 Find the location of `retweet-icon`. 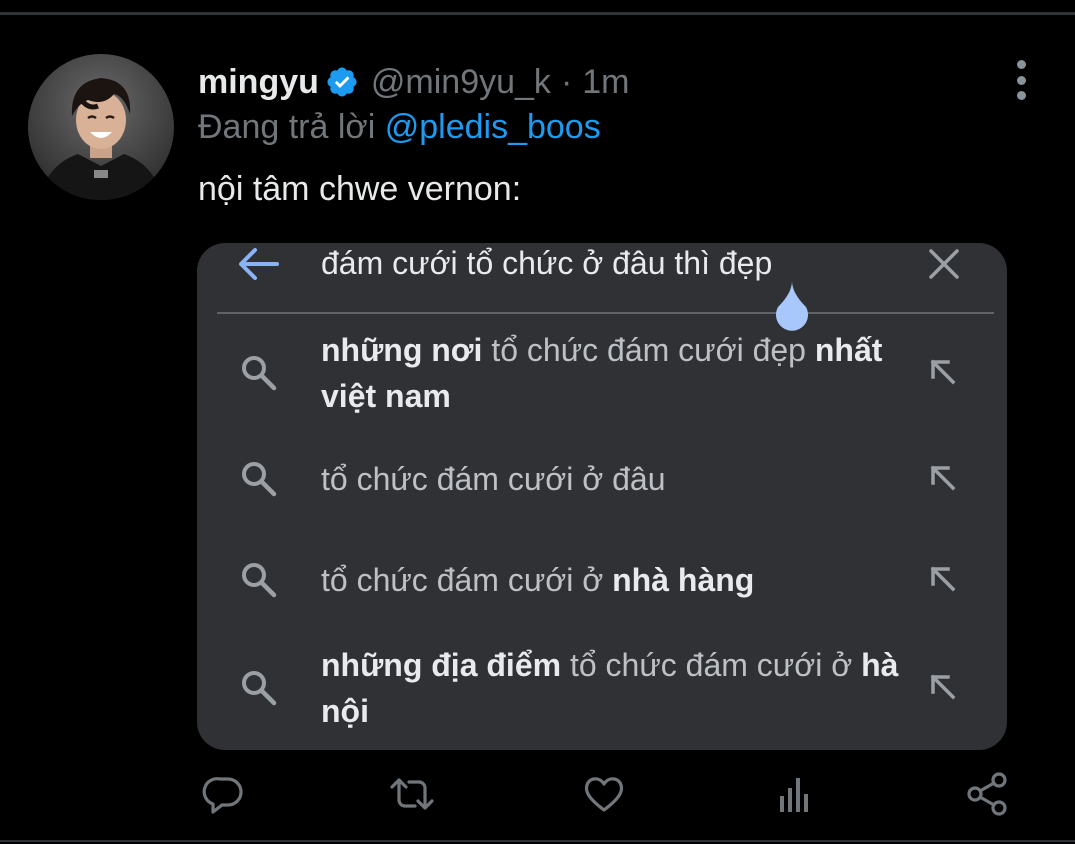

retweet-icon is located at coordinates (412, 794).